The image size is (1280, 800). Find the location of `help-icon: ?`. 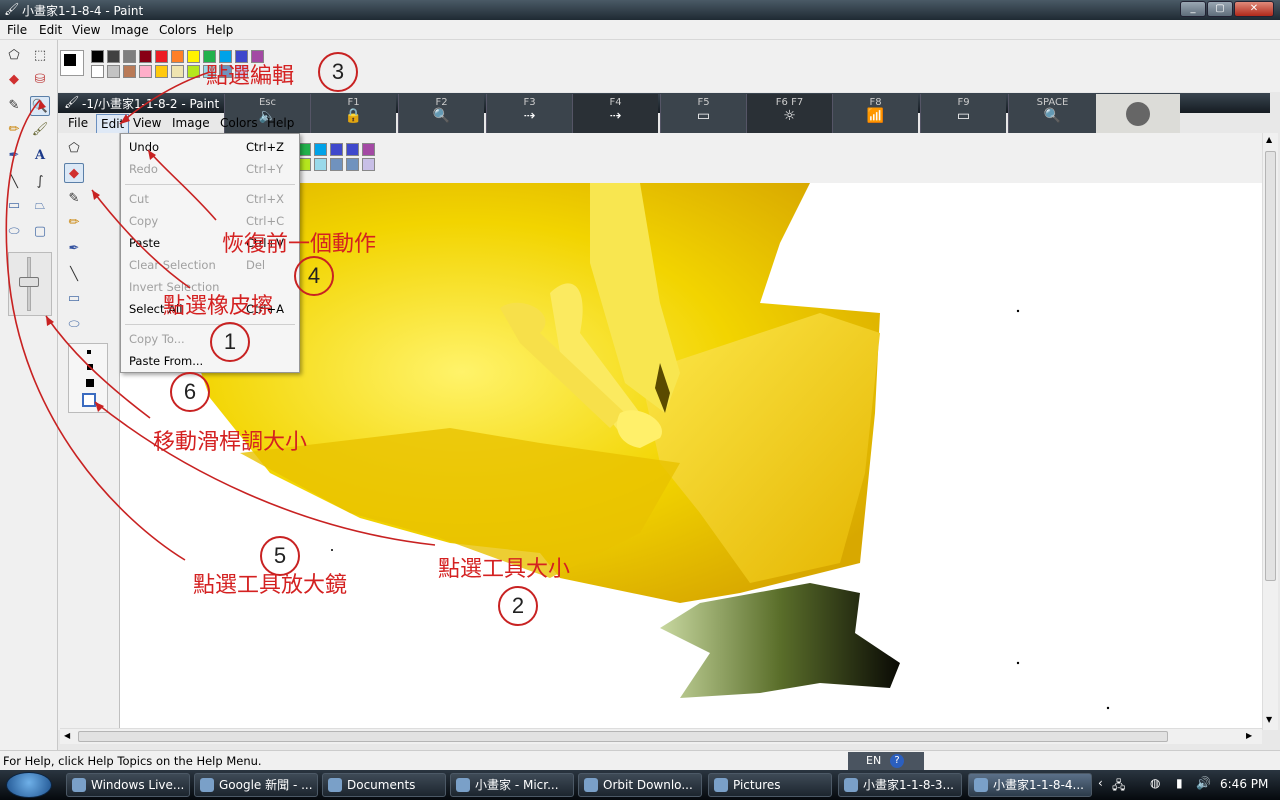

help-icon: ? is located at coordinates (897, 761).